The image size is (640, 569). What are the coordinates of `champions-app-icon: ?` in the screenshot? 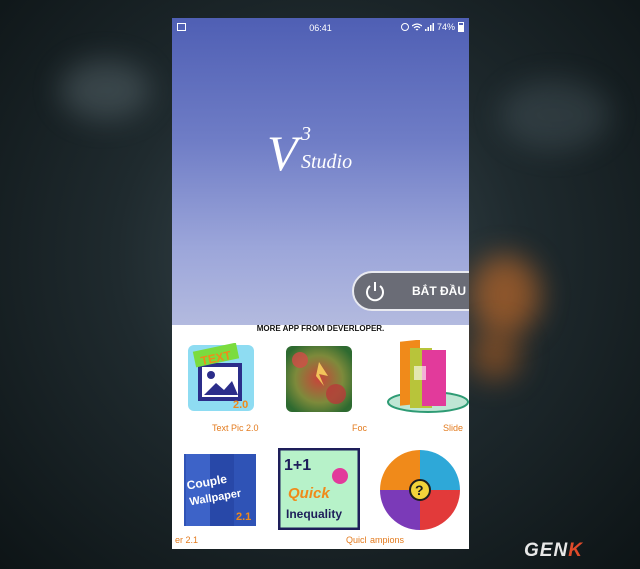 It's located at (420, 490).